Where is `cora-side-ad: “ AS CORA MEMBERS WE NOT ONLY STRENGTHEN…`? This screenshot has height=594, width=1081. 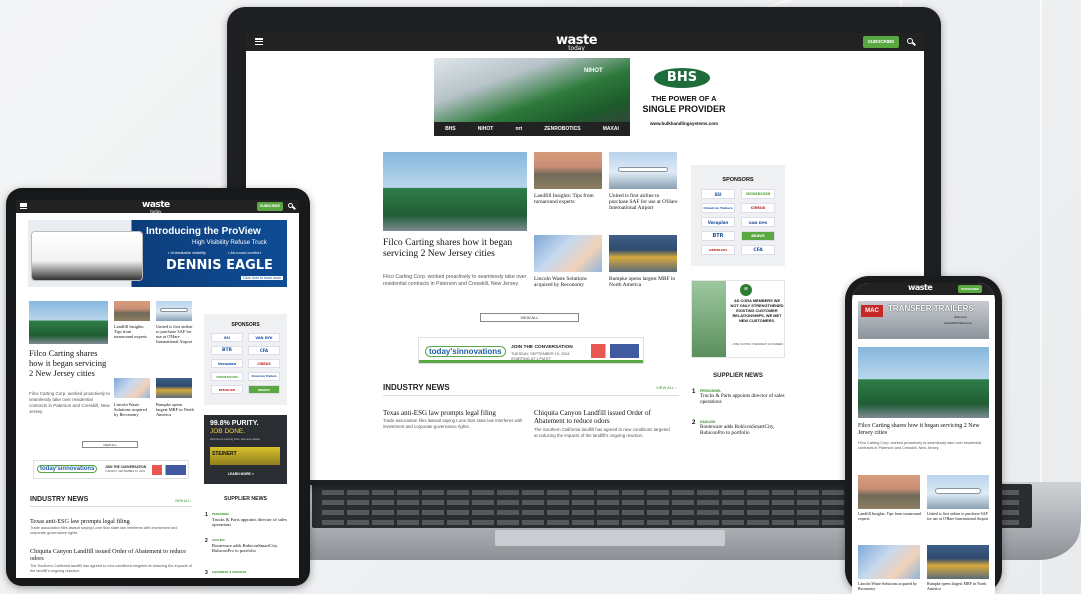 cora-side-ad: “ AS CORA MEMBERS WE NOT ONLY STRENGTHEN… is located at coordinates (738, 319).